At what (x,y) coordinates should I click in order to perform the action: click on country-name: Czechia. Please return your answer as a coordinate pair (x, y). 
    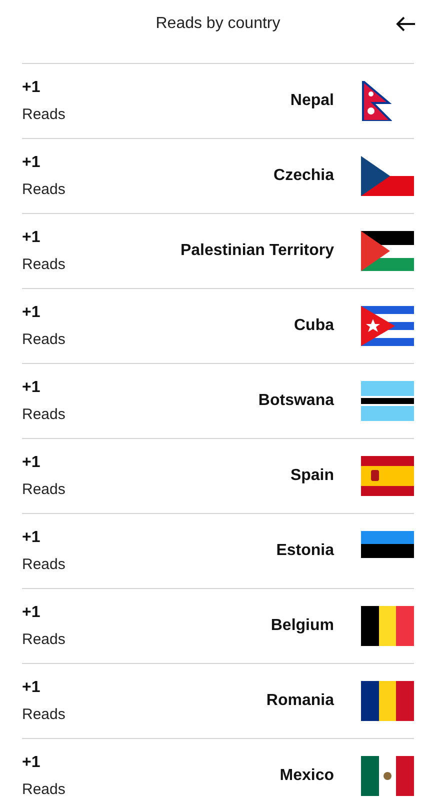
    Looking at the image, I should click on (304, 176).